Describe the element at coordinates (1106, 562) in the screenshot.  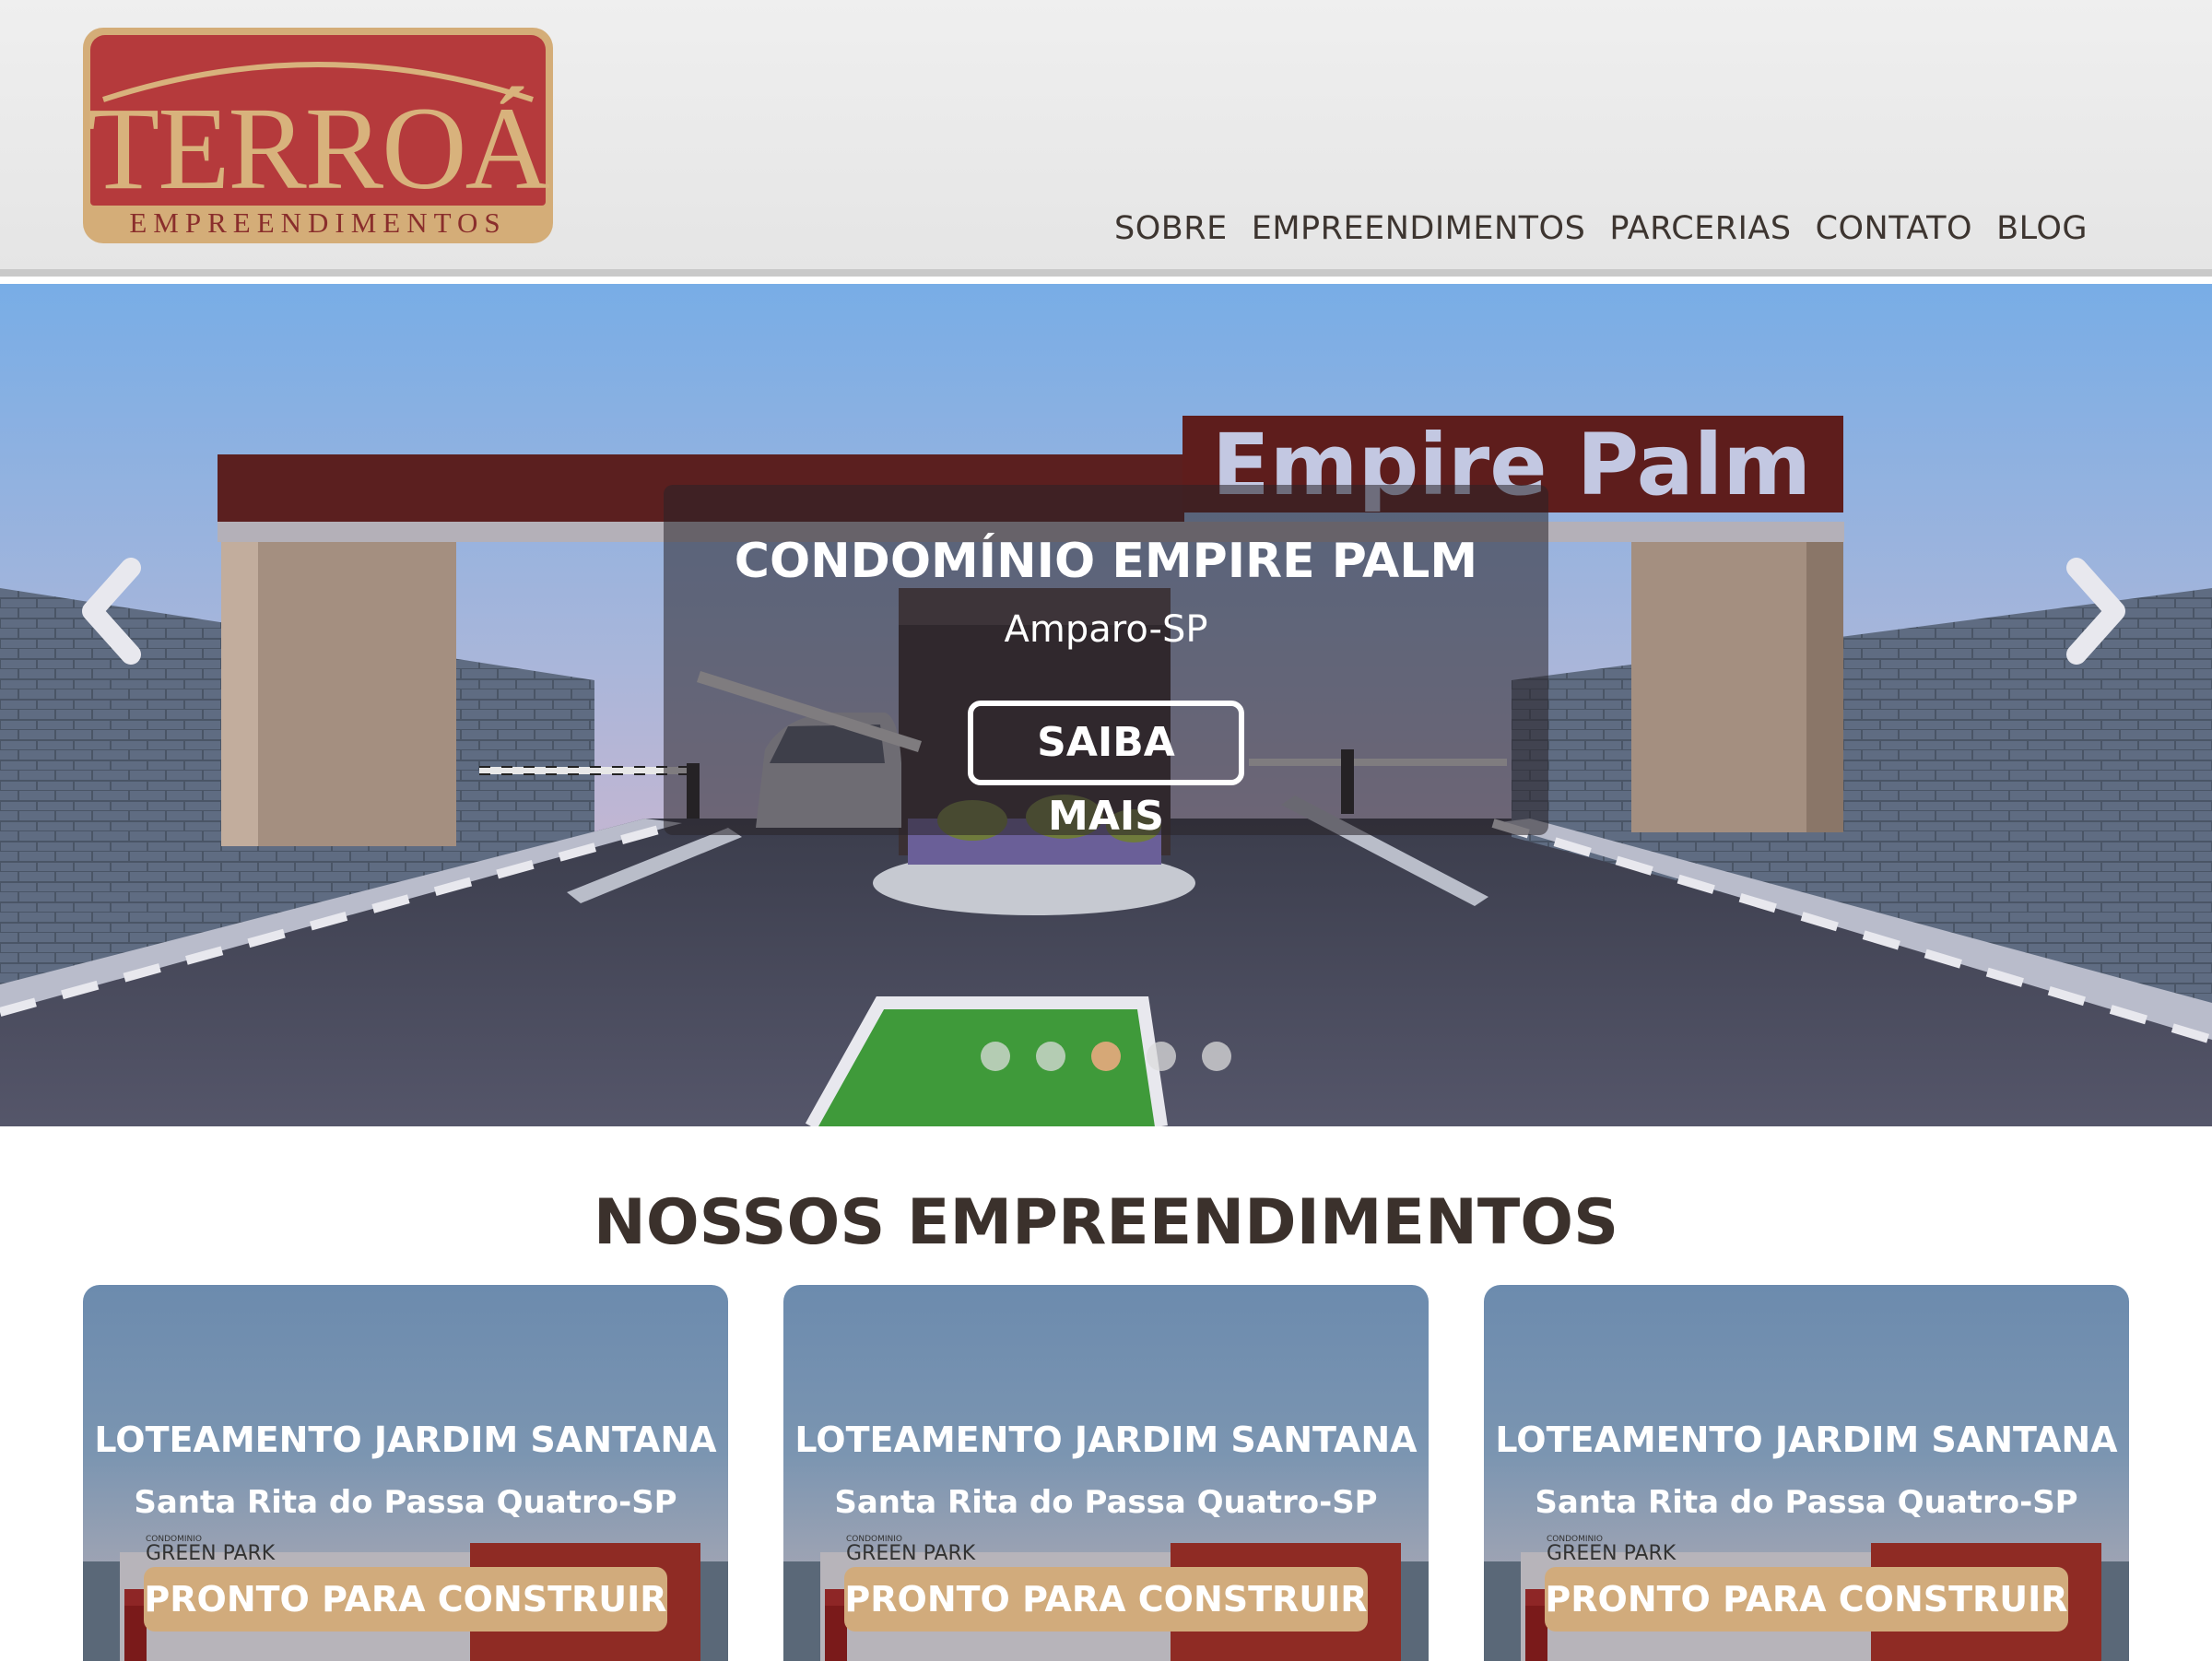
I see `slide-title: CONDOMÍNIO EMPIRE PALM` at that location.